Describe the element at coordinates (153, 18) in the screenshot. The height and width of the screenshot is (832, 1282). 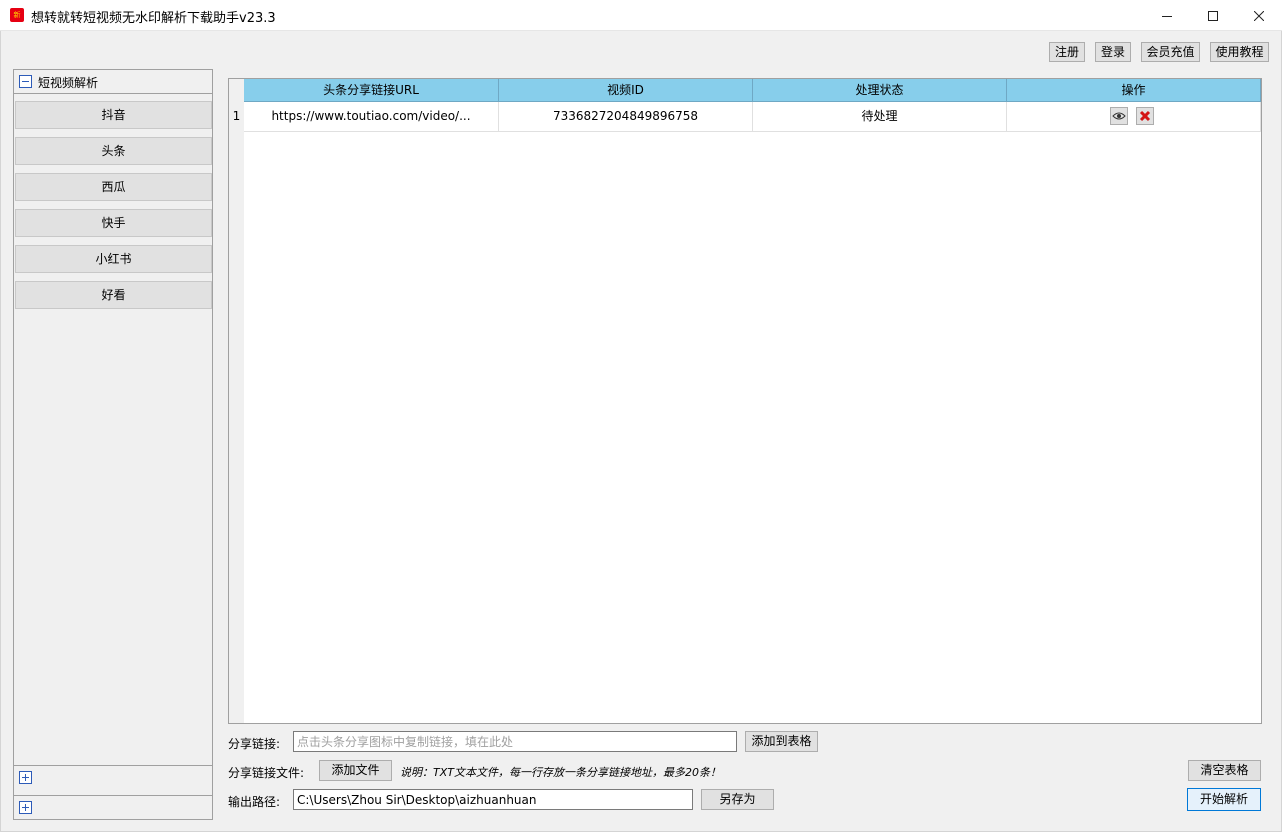
I see `window-title: 想转就转短视频无水印解析下载助手v23.3` at that location.